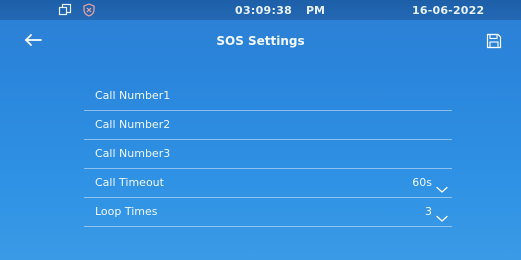 This screenshot has height=260, width=521. I want to click on call-number2-label: Call Number2, so click(133, 124).